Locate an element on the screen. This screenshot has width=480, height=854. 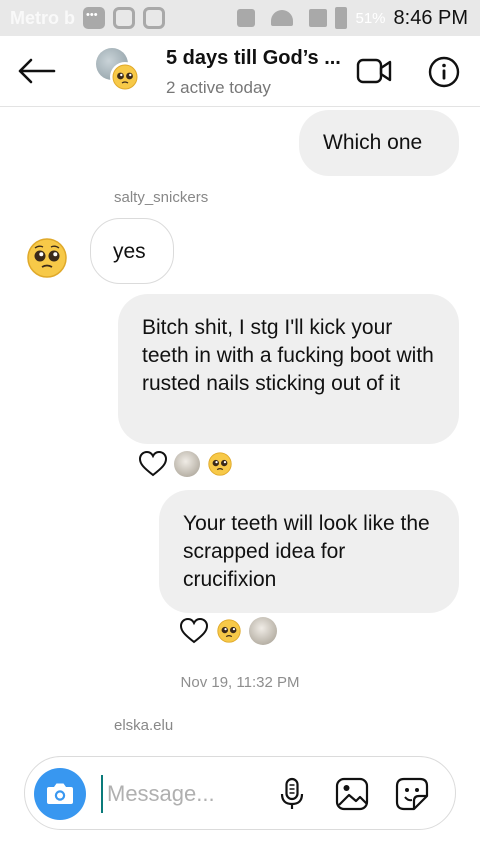
camera-icon is located at coordinates (60, 793).